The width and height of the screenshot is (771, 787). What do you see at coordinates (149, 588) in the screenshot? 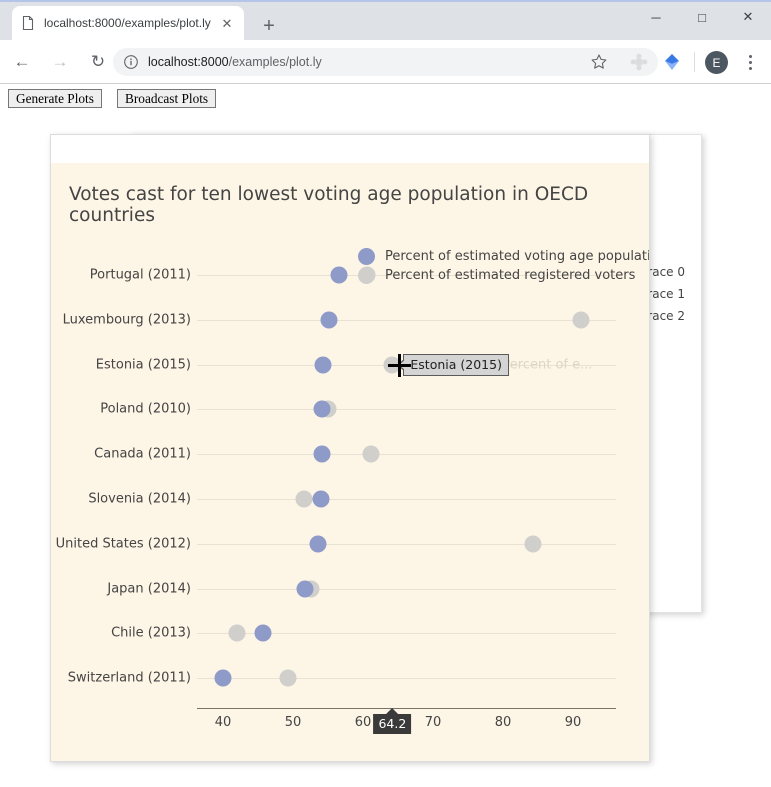
I see `y-axis-label: Japan (2014)` at bounding box center [149, 588].